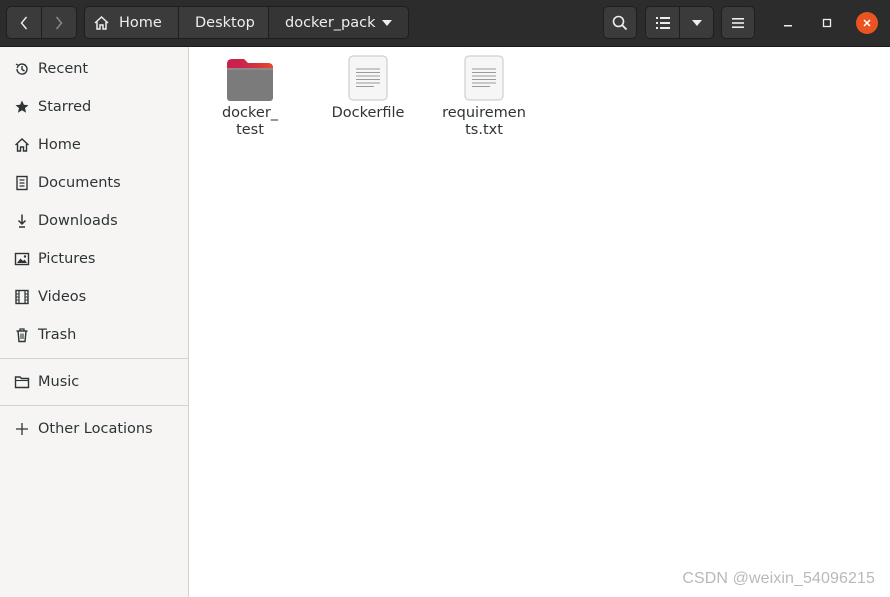 This screenshot has height=597, width=890. Describe the element at coordinates (78, 221) in the screenshot. I see `sidebar-item-label: Downloads` at that location.